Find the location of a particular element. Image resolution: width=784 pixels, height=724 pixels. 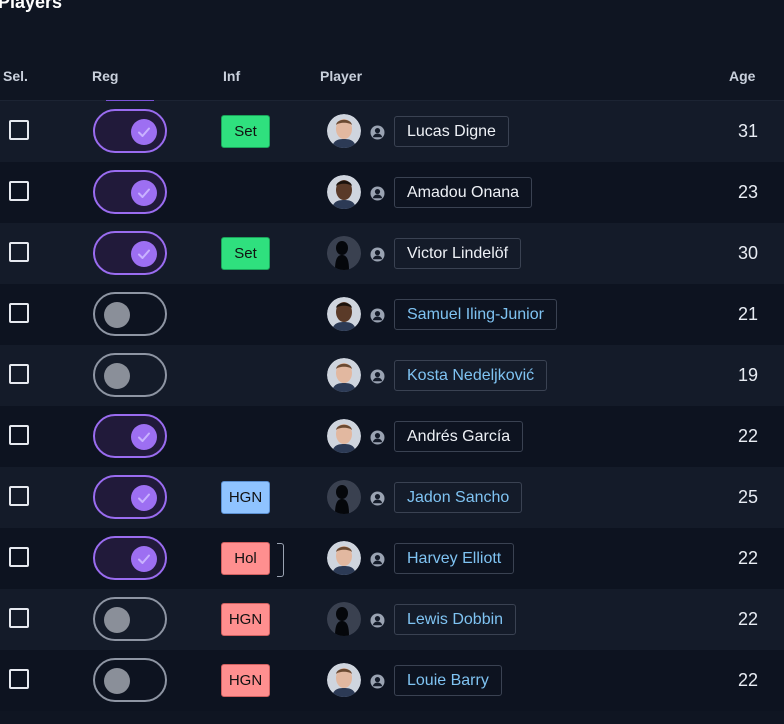

table-header: Sel. Reg Inf Player Age is located at coordinates (392, 80).